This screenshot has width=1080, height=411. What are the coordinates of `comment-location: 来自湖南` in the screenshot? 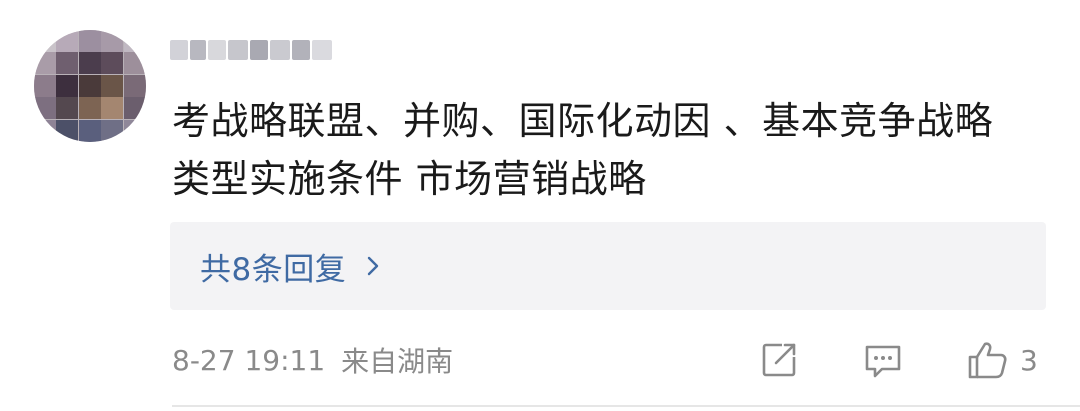 It's located at (397, 361).